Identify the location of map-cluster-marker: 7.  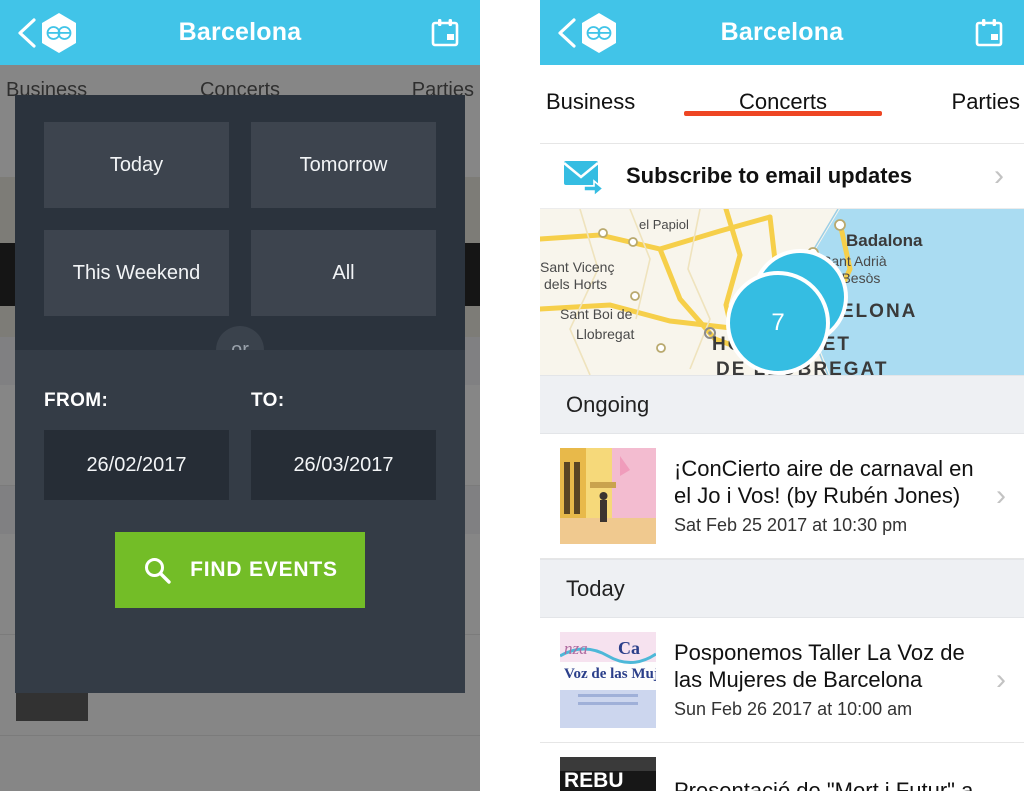
(778, 323).